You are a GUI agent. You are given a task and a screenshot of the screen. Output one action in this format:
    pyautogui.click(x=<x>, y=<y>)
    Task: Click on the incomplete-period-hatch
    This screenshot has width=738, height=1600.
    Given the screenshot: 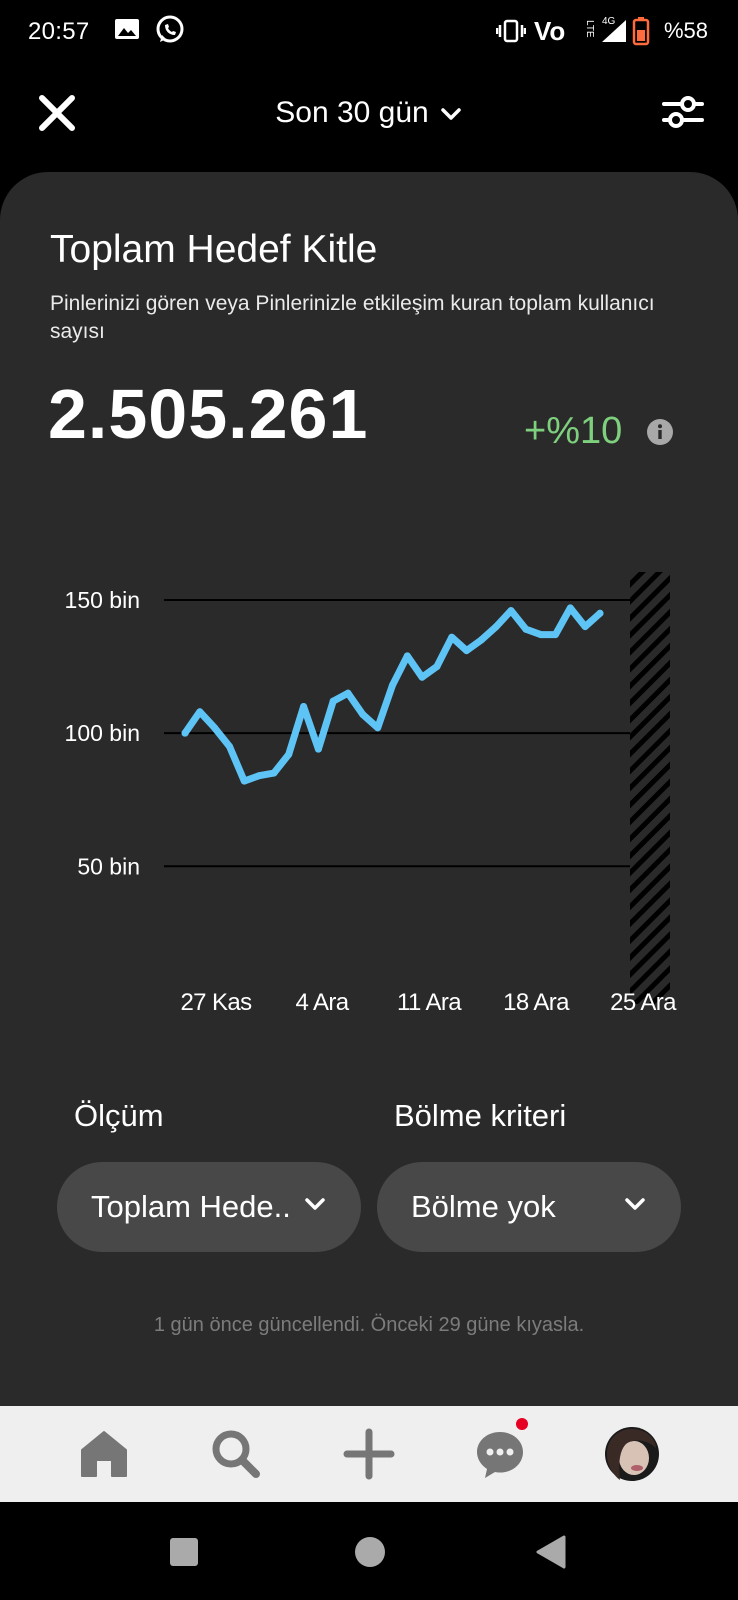 What is the action you would take?
    pyautogui.click(x=650, y=788)
    